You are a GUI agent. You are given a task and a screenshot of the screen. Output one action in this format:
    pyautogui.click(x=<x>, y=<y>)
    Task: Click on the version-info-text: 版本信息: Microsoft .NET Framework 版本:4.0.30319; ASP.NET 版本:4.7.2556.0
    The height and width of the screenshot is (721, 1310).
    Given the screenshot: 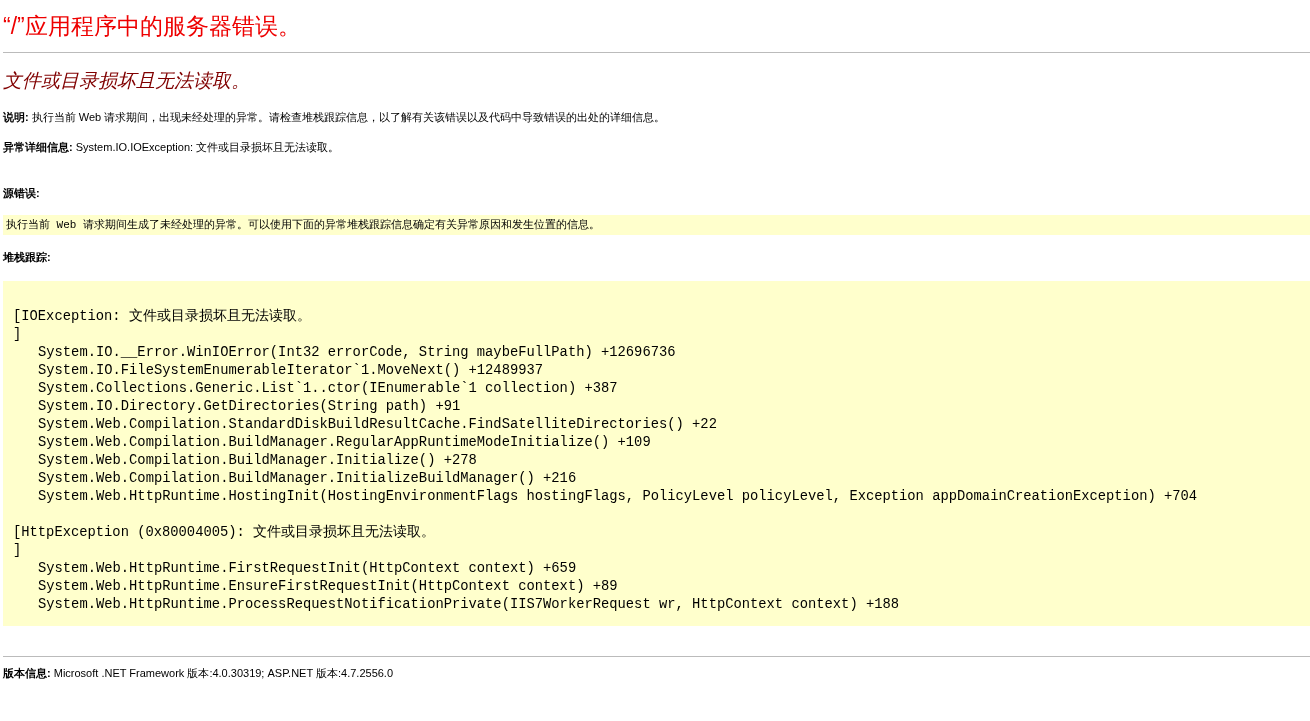 What is the action you would take?
    pyautogui.click(x=199, y=673)
    